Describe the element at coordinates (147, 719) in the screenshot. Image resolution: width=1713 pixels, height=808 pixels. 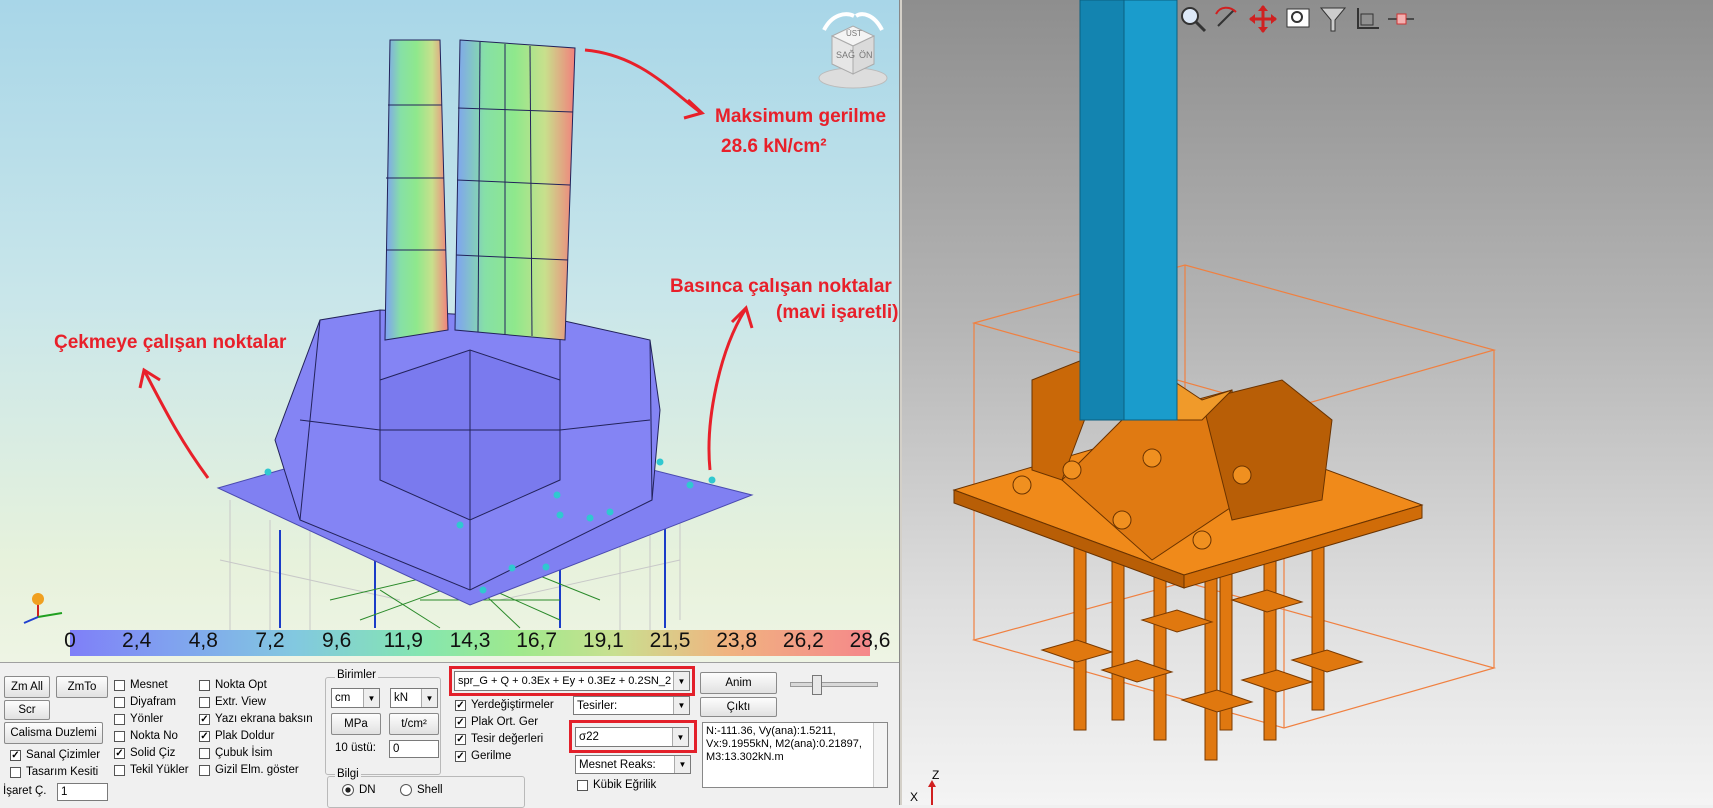
I see `view-option-2-label: Yönler` at that location.